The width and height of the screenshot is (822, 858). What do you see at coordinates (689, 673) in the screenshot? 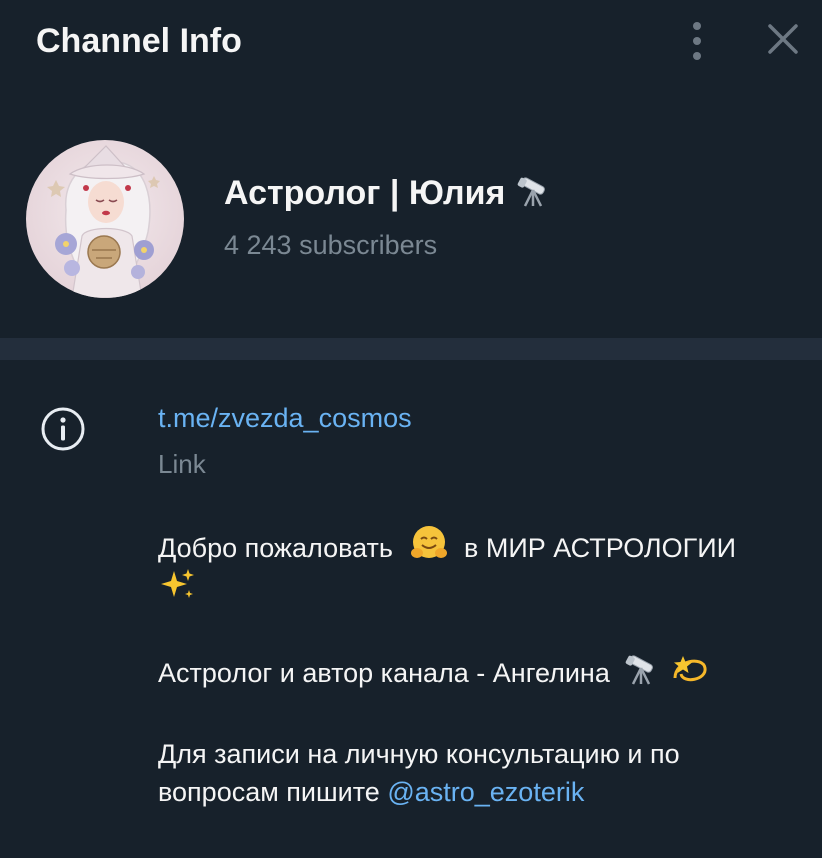
I see `dizzy-star-icon` at bounding box center [689, 673].